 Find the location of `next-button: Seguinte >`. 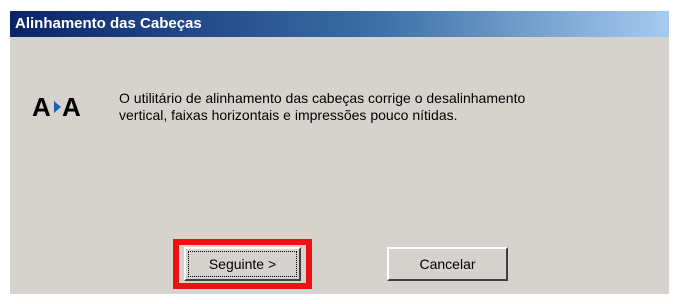

next-button: Seguinte > is located at coordinates (242, 264).